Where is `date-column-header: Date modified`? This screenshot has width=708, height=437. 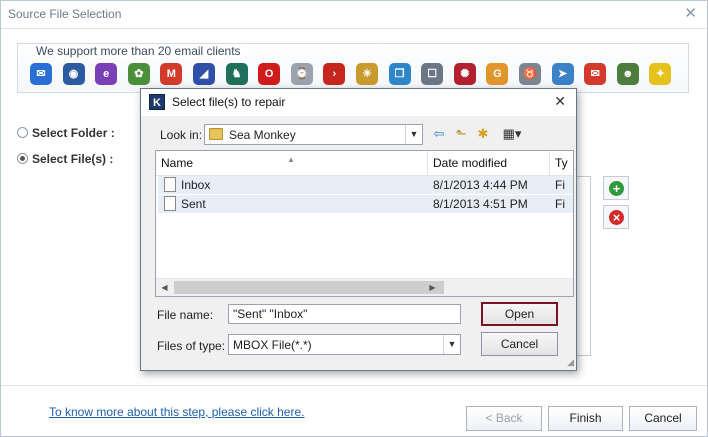 date-column-header: Date modified is located at coordinates (489, 163).